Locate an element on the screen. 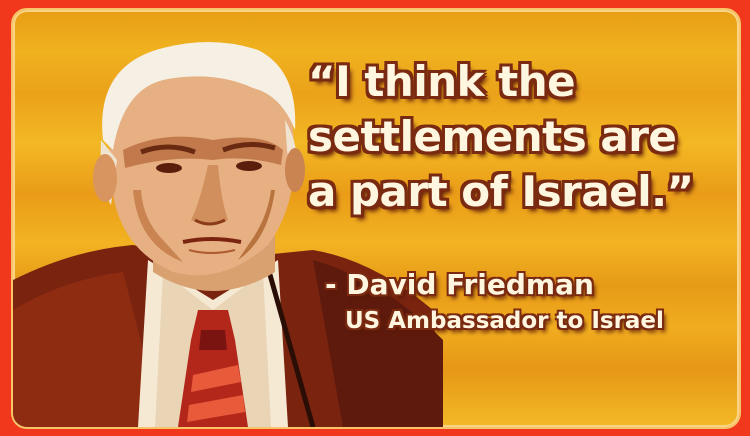  author-title: US Ambassador to Israel is located at coordinates (504, 321).